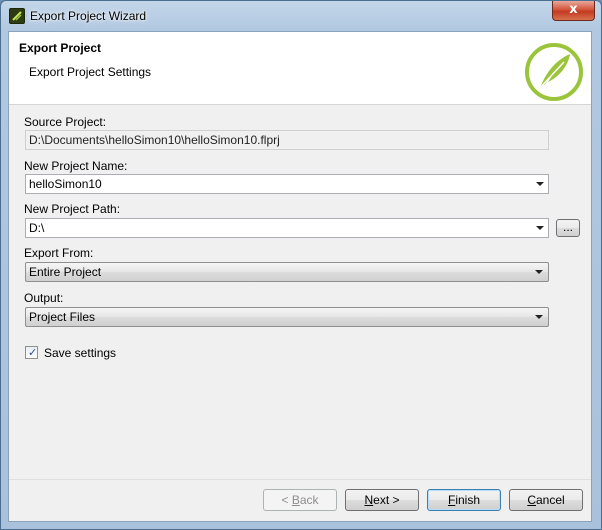  What do you see at coordinates (65, 272) in the screenshot?
I see `export-from-value: Entire Project` at bounding box center [65, 272].